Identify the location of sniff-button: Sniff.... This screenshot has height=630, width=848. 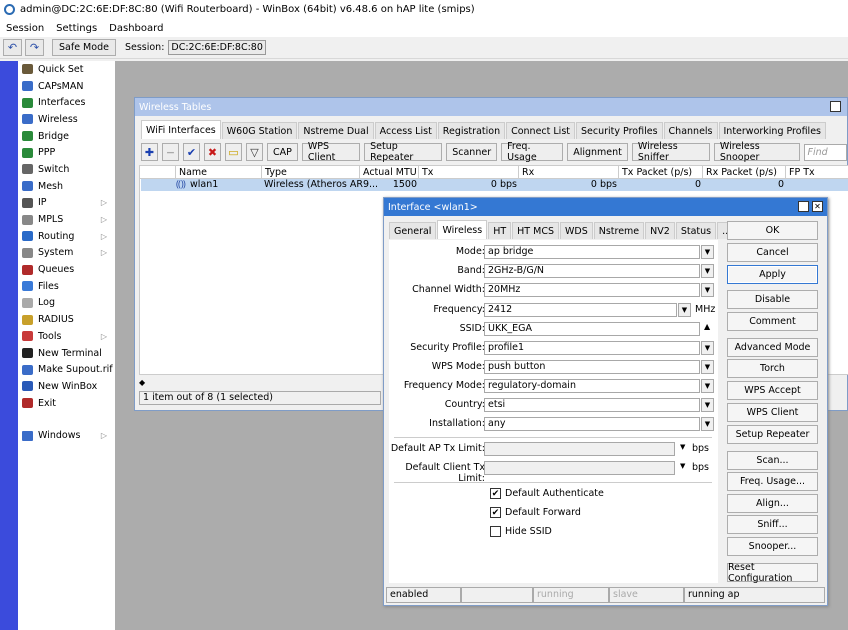
(772, 524).